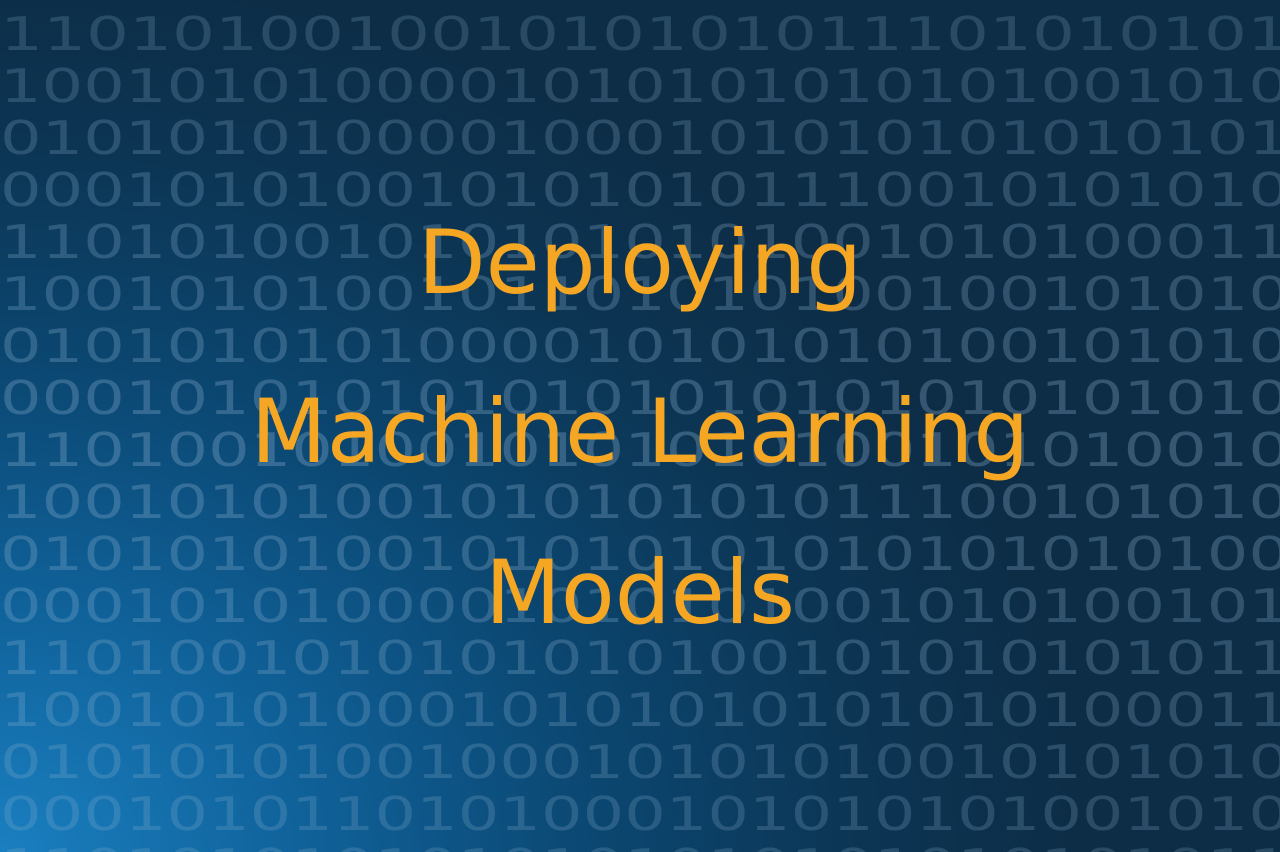  I want to click on headline-line-models: Models, so click(640, 592).